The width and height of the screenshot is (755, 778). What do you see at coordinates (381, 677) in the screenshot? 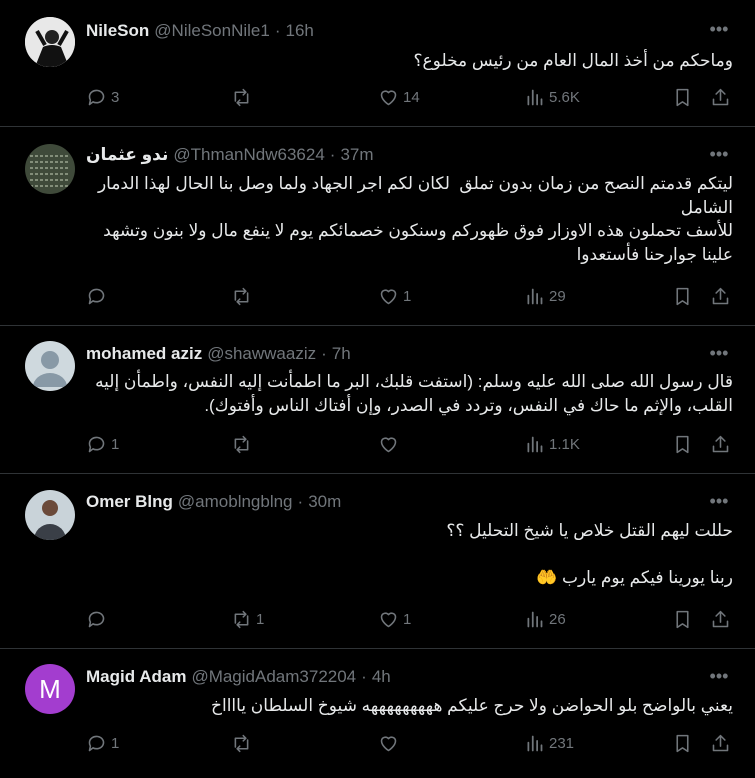
I see `timestamp: 4h` at bounding box center [381, 677].